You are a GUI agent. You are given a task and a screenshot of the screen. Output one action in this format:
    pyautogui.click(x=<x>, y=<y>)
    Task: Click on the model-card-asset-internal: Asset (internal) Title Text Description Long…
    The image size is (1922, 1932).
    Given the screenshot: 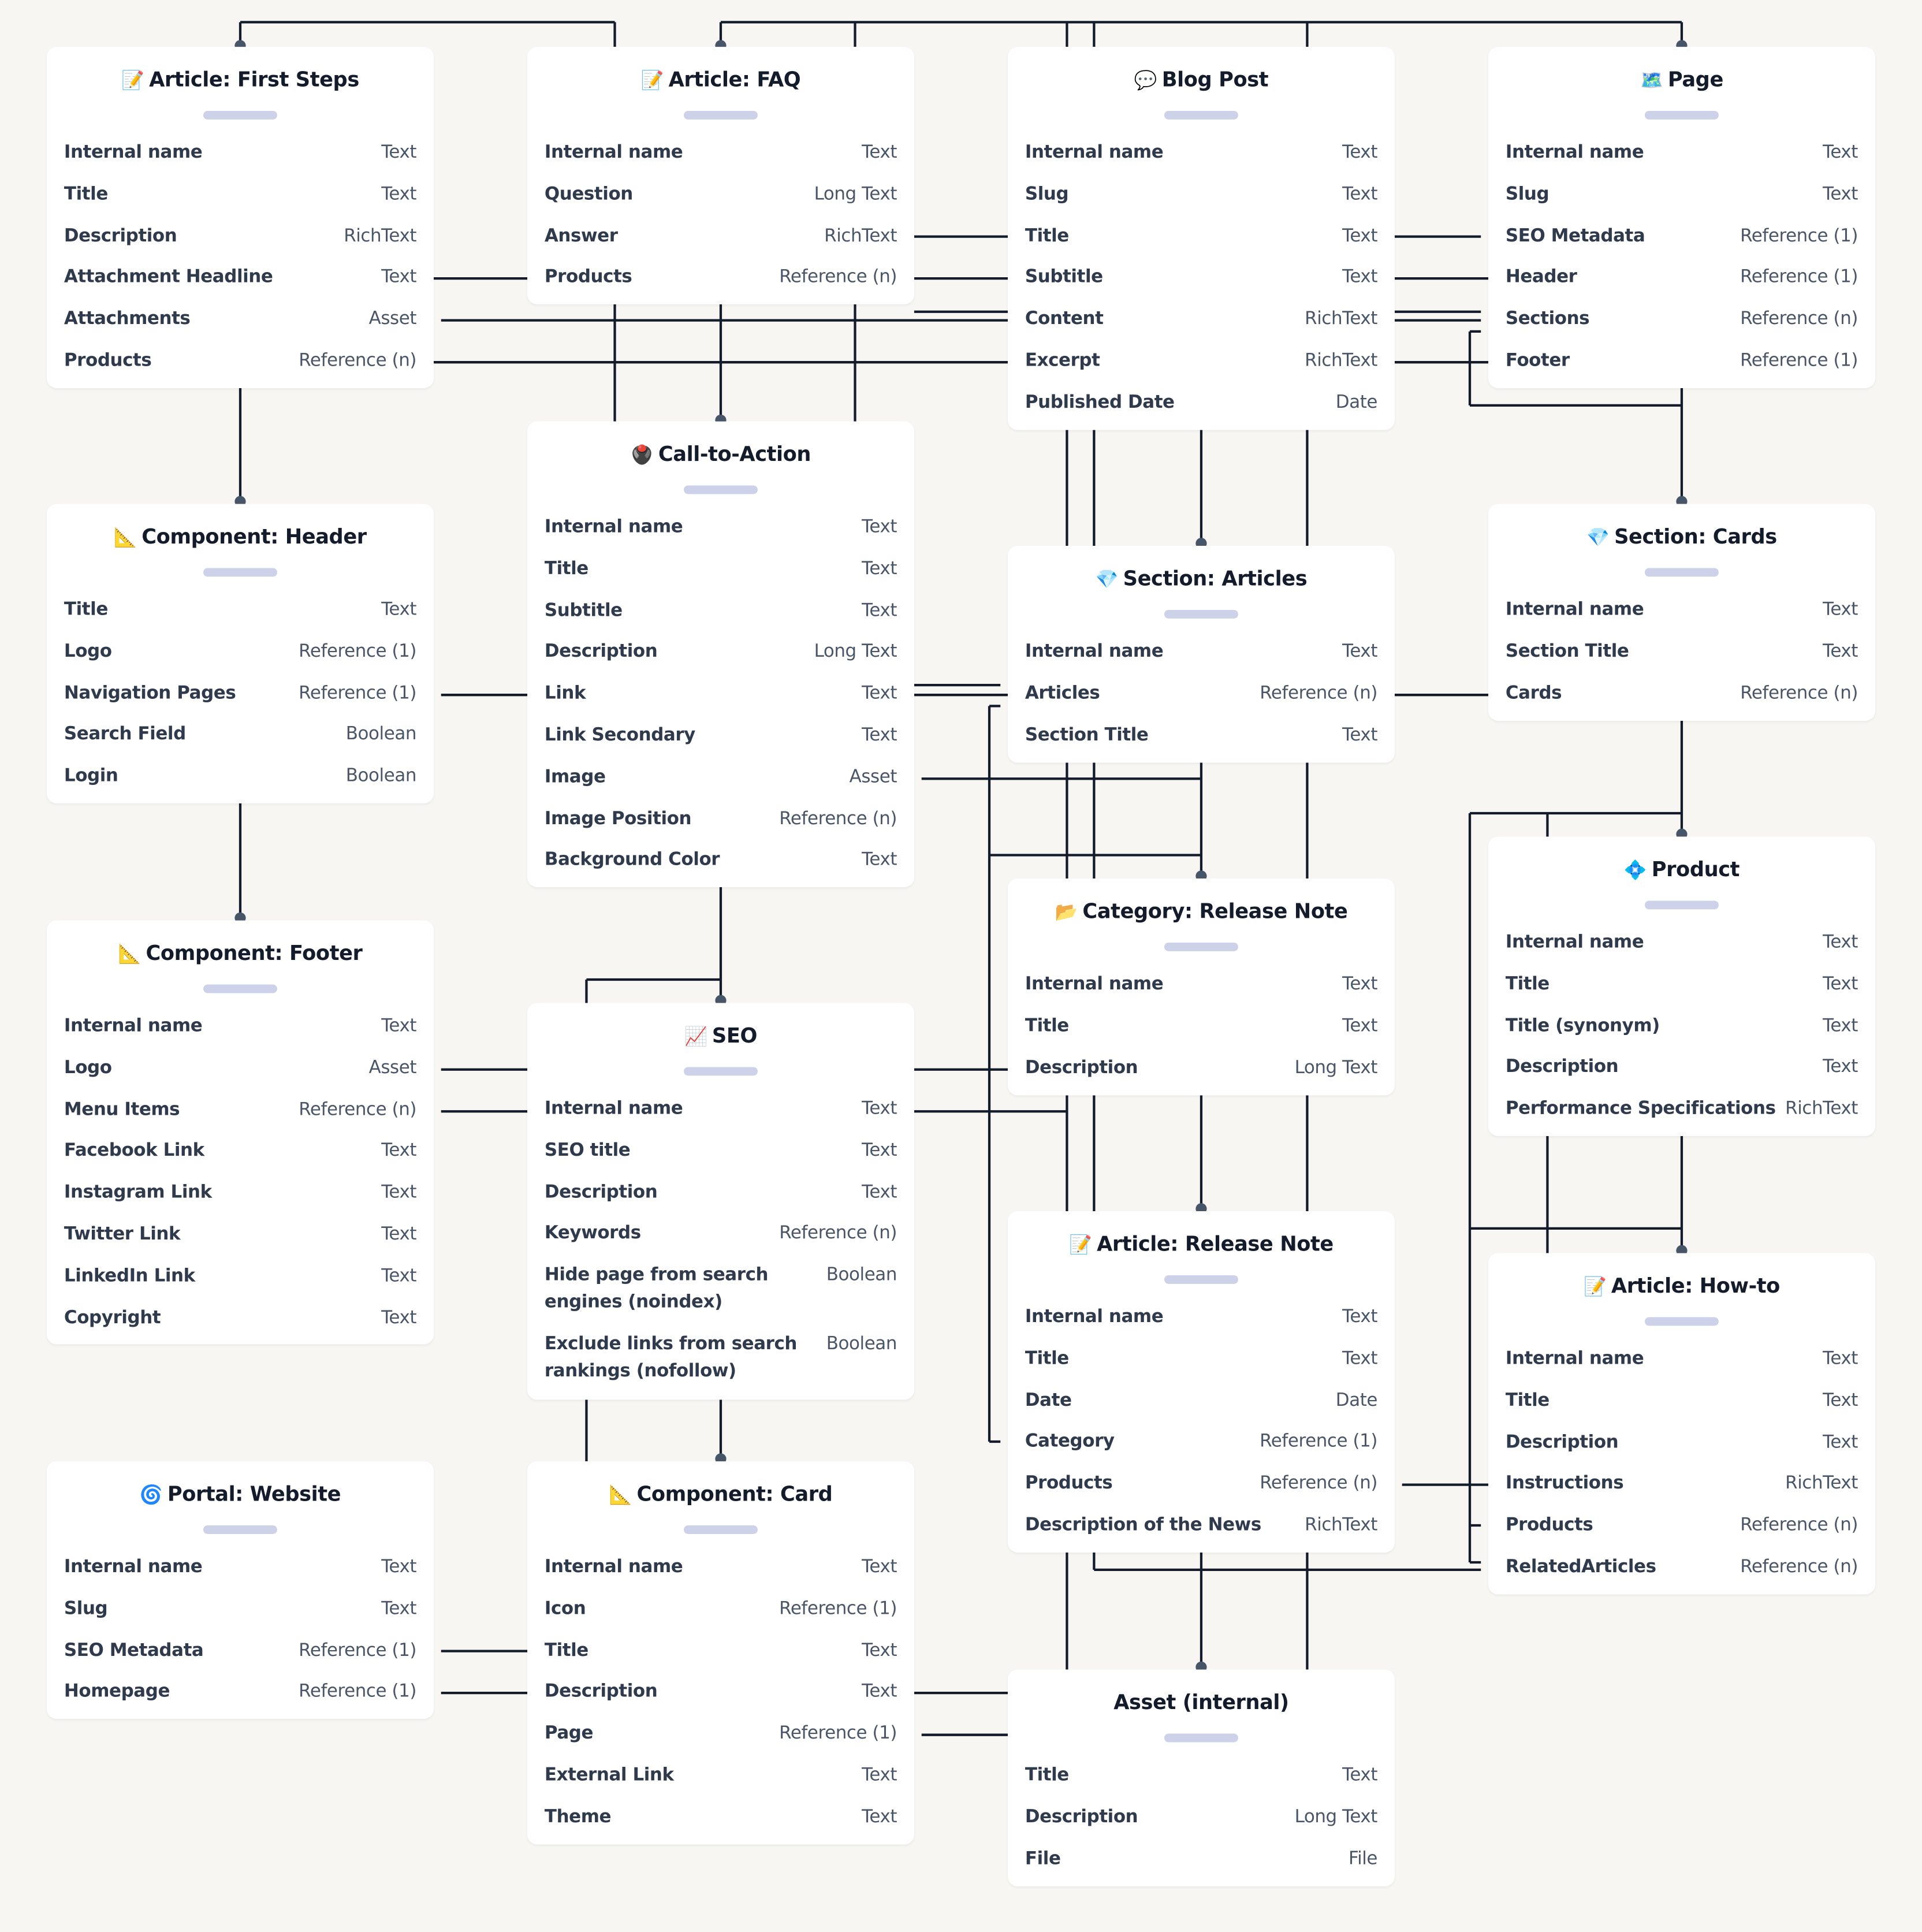 What is the action you would take?
    pyautogui.click(x=1201, y=1778)
    